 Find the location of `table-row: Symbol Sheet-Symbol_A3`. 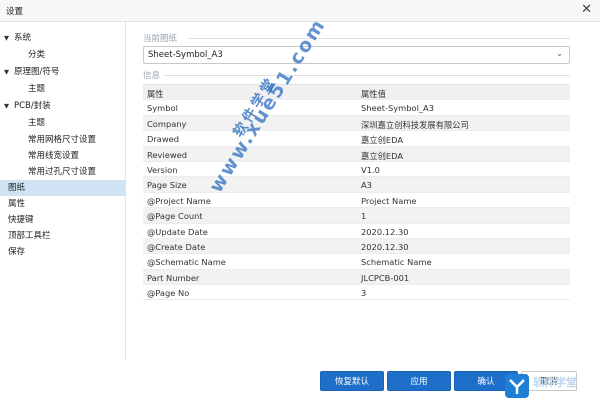

table-row: Symbol Sheet-Symbol_A3 is located at coordinates (356, 108).